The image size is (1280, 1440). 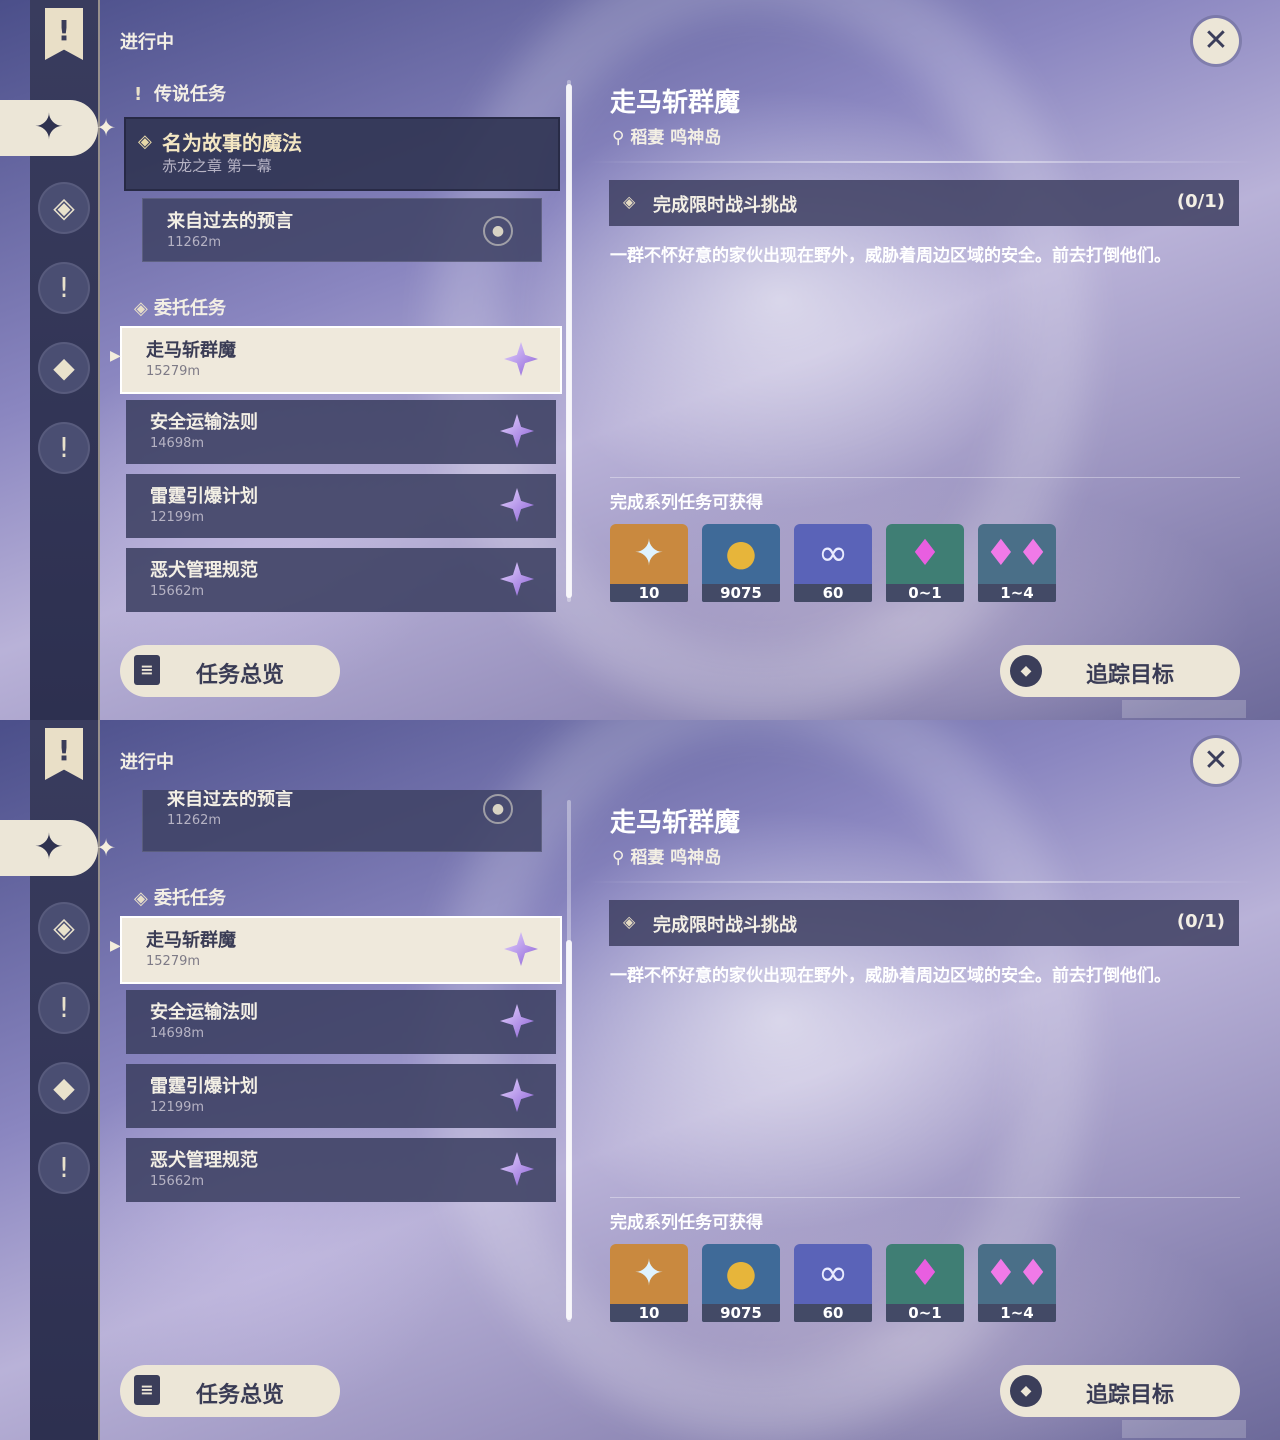 I want to click on commission-section-label: ◈ 委托任务, so click(x=180, y=308).